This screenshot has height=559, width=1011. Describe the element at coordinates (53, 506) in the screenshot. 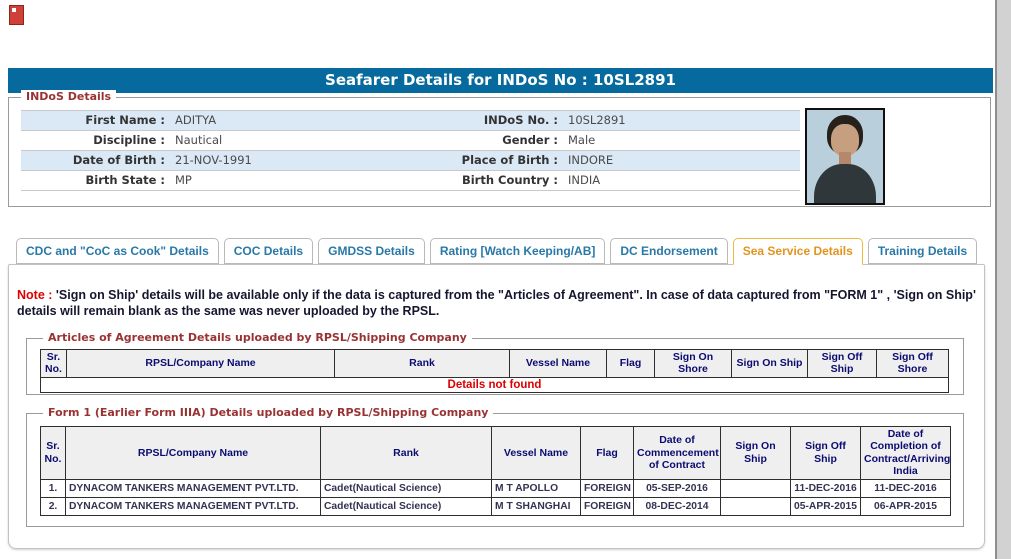

I see `cell: 2.` at that location.